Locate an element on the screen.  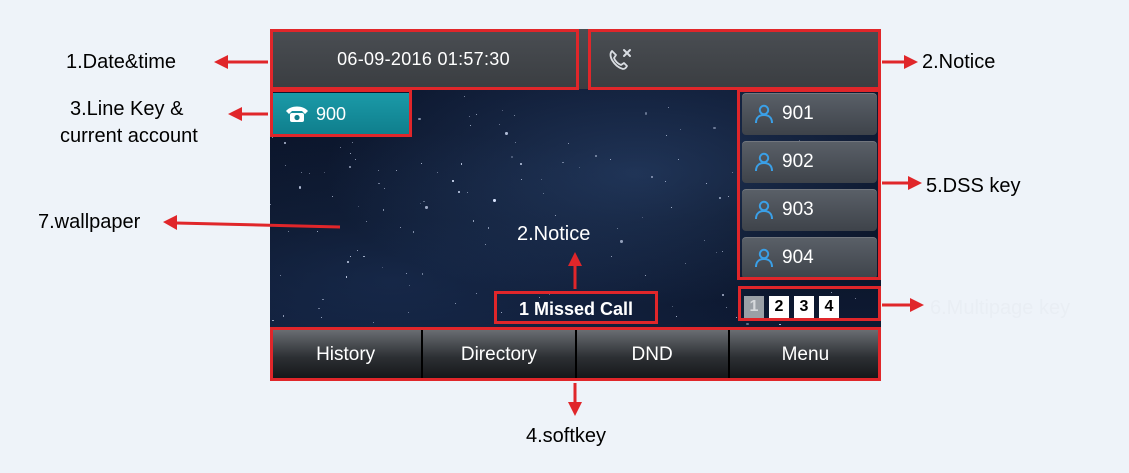
top-notice-label: 2.Notice is located at coordinates (959, 62).